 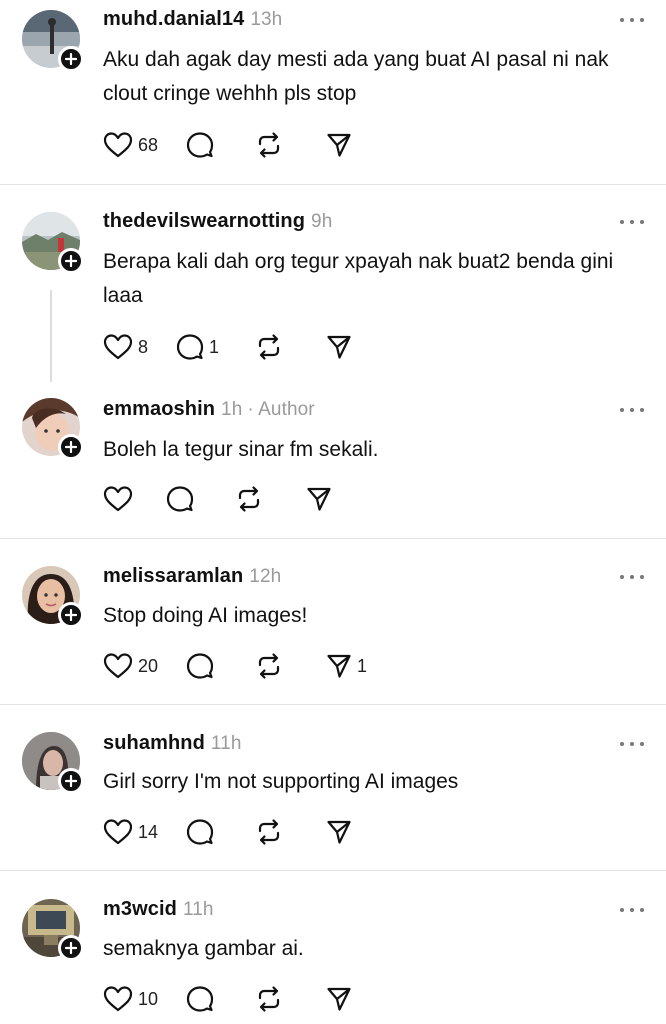 I want to click on share-count: 1, so click(x=362, y=665).